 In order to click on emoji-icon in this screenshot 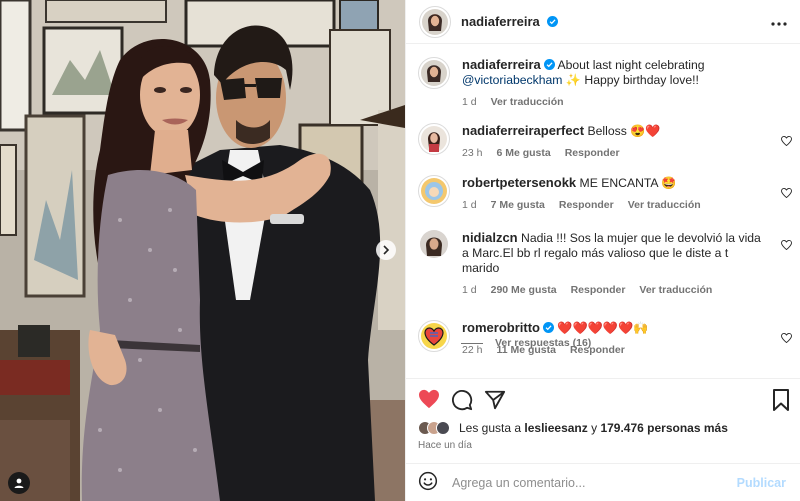, I will do `click(428, 480)`.